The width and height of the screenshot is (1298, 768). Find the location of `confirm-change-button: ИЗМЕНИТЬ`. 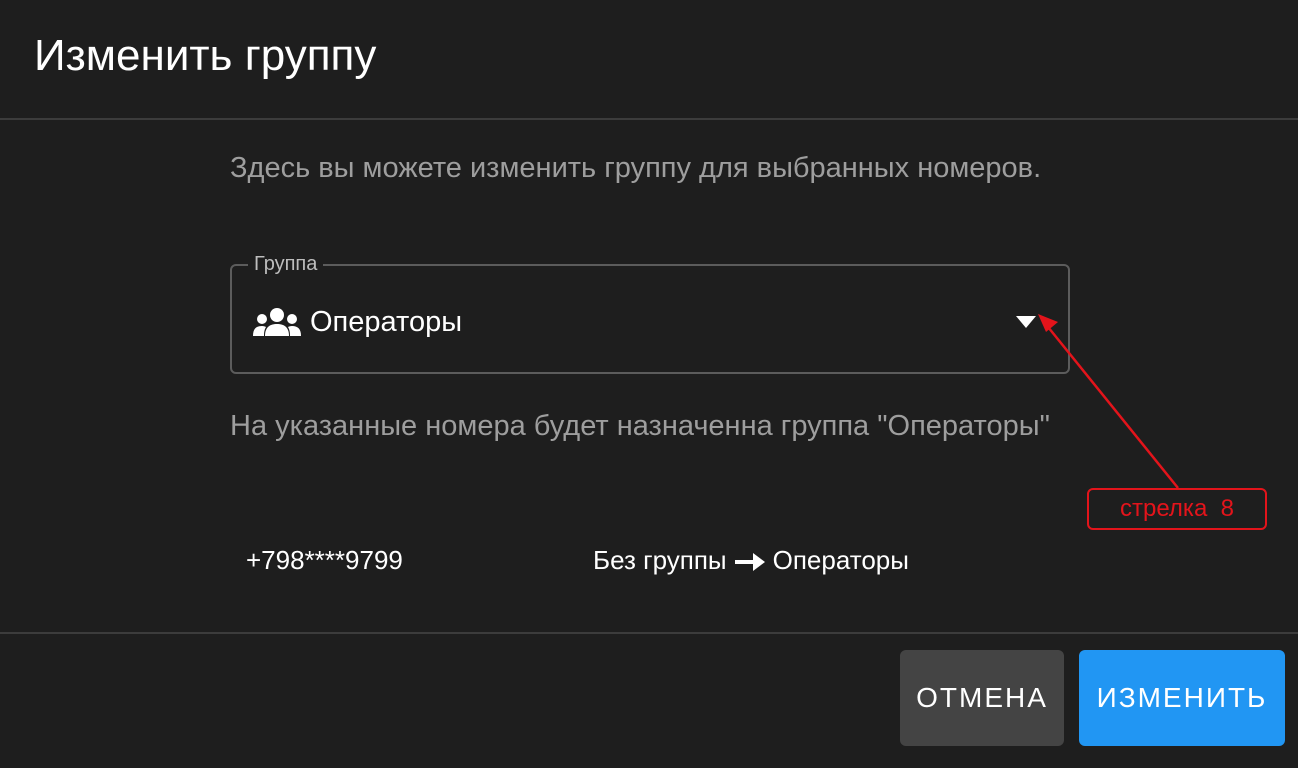

confirm-change-button: ИЗМЕНИТЬ is located at coordinates (1182, 698).